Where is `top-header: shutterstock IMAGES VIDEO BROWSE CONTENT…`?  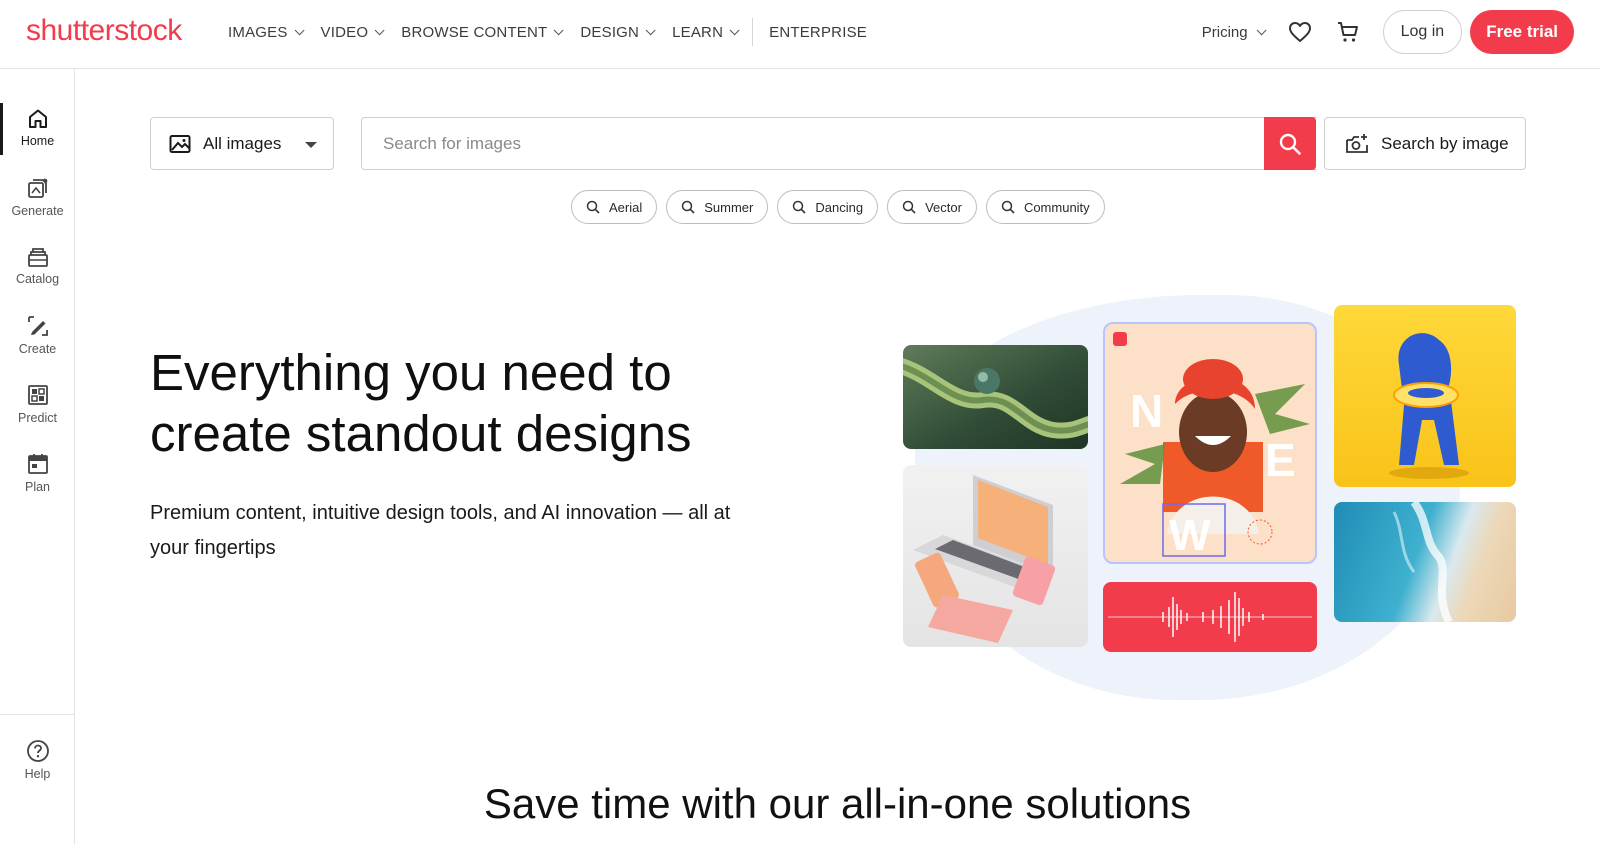 top-header: shutterstock IMAGES VIDEO BROWSE CONTENT… is located at coordinates (800, 34).